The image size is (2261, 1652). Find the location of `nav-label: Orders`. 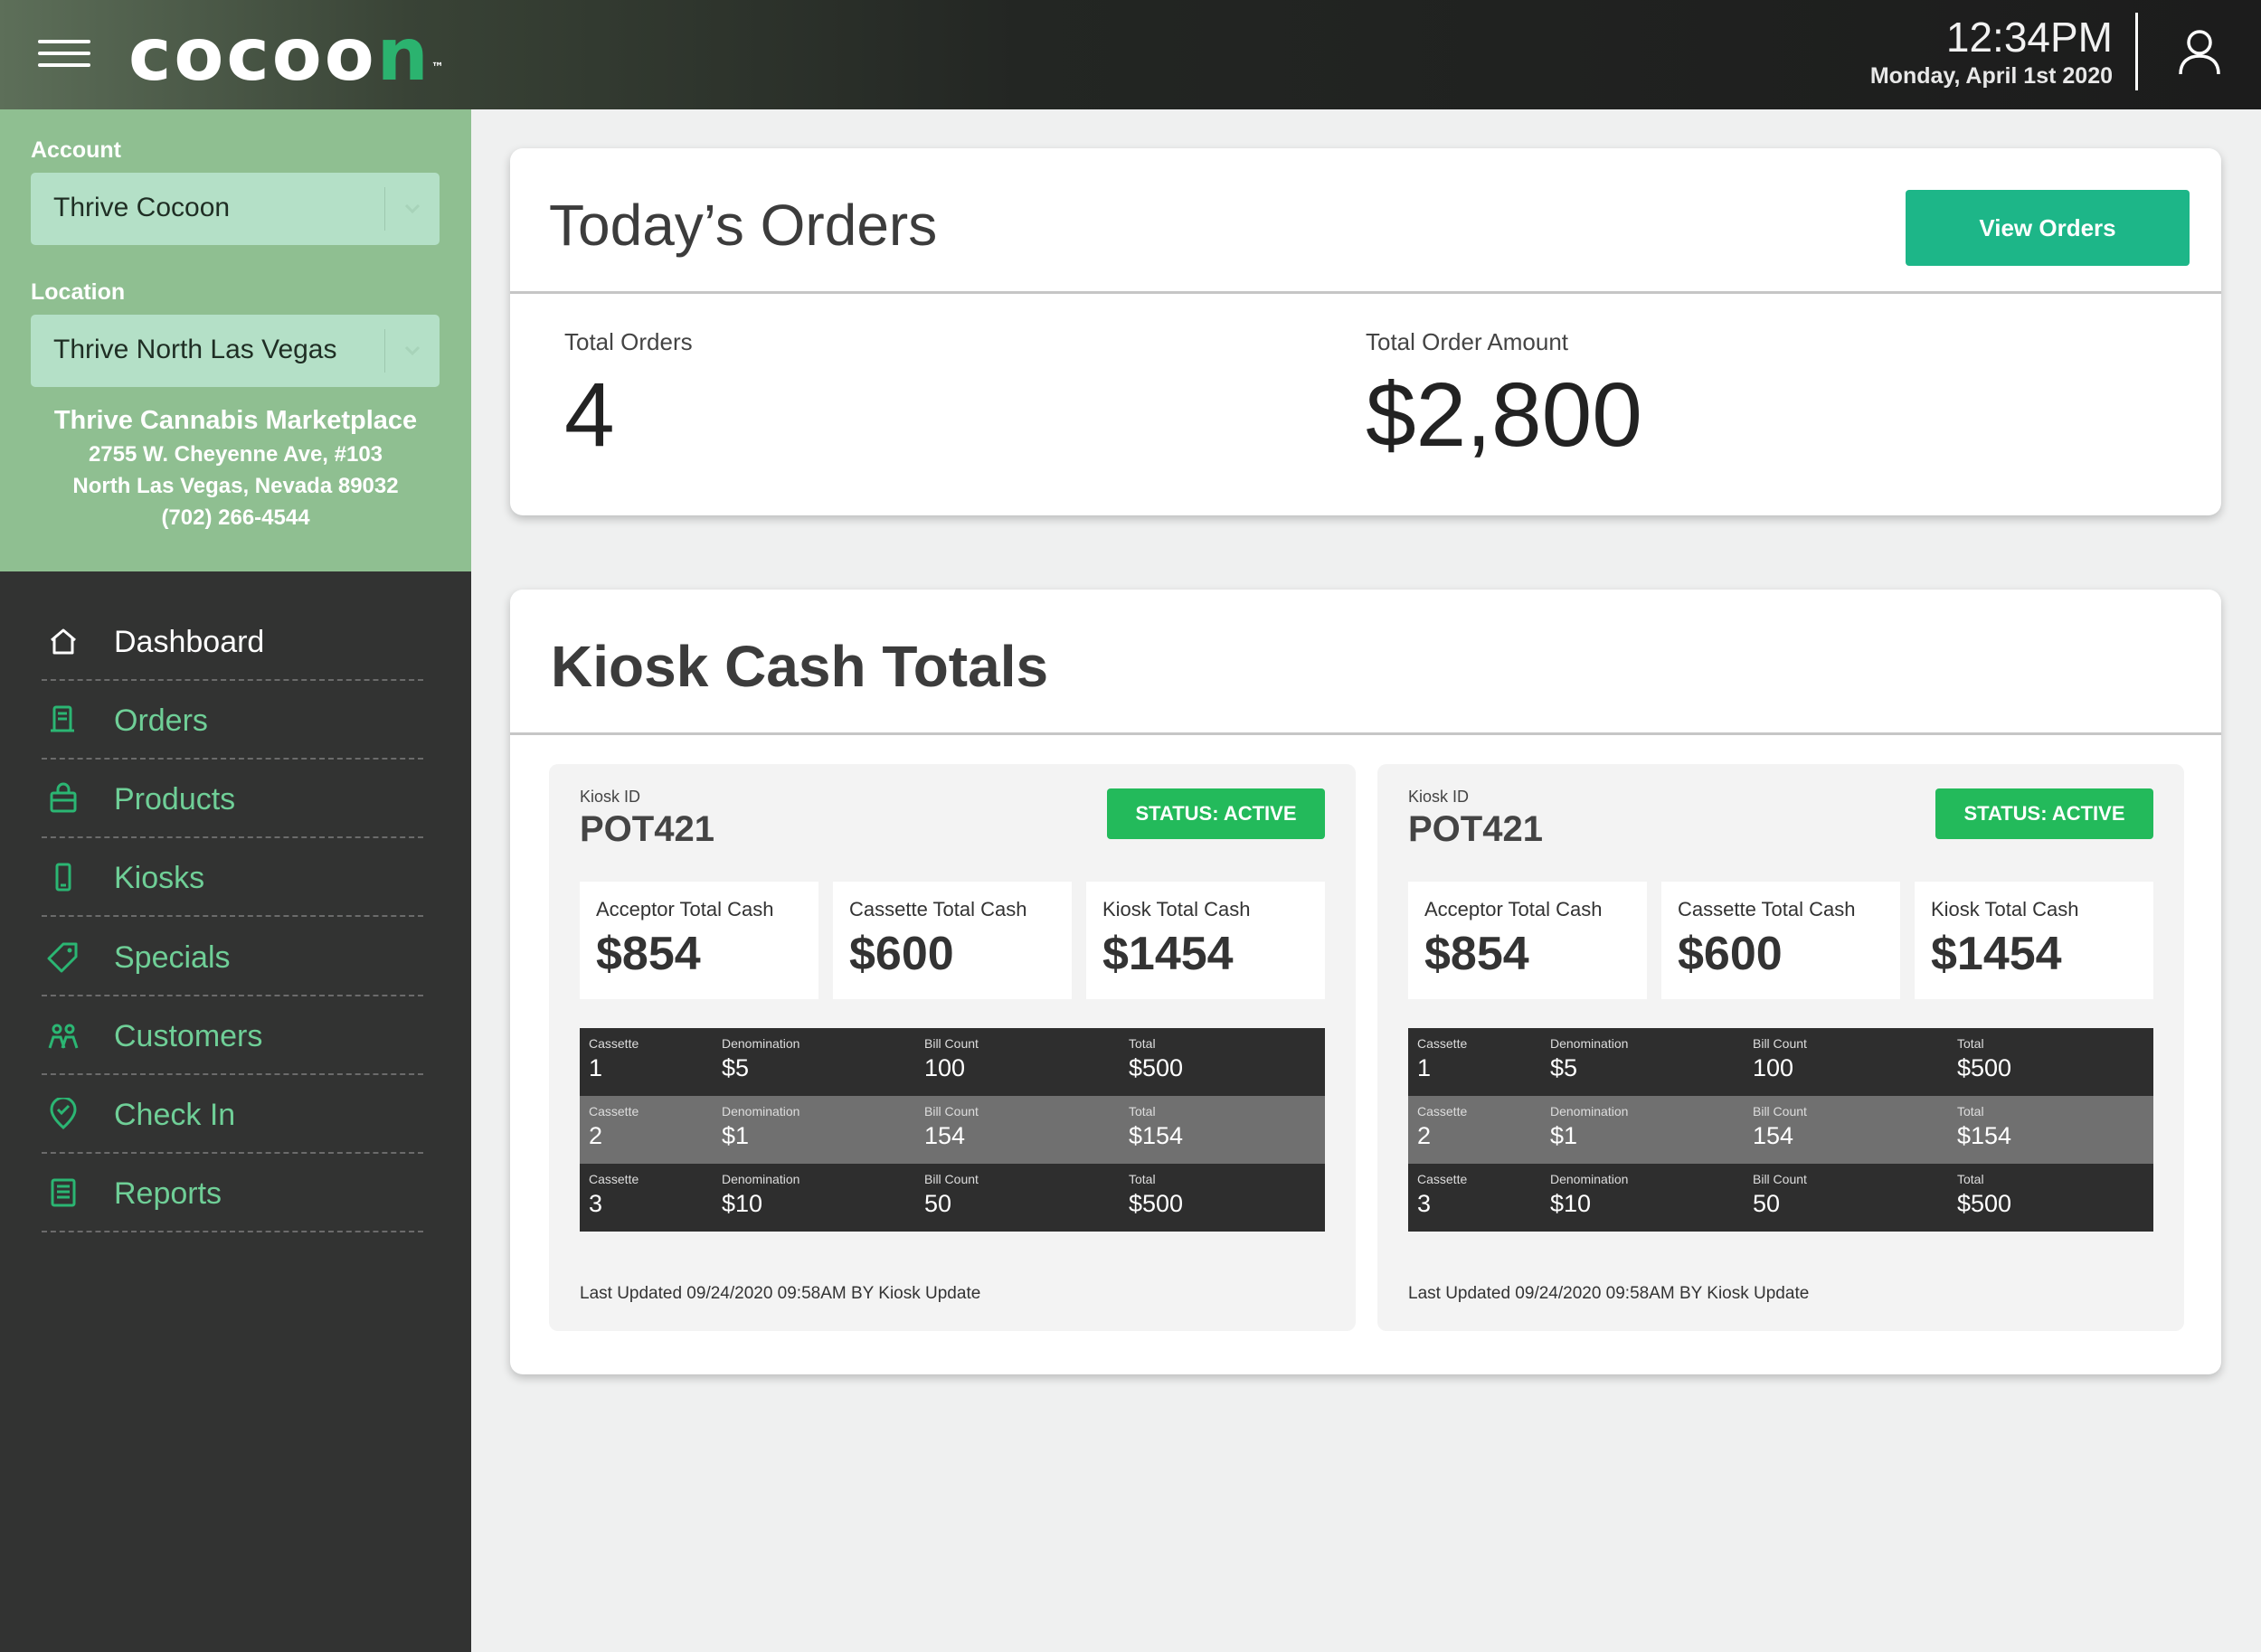

nav-label: Orders is located at coordinates (161, 720).